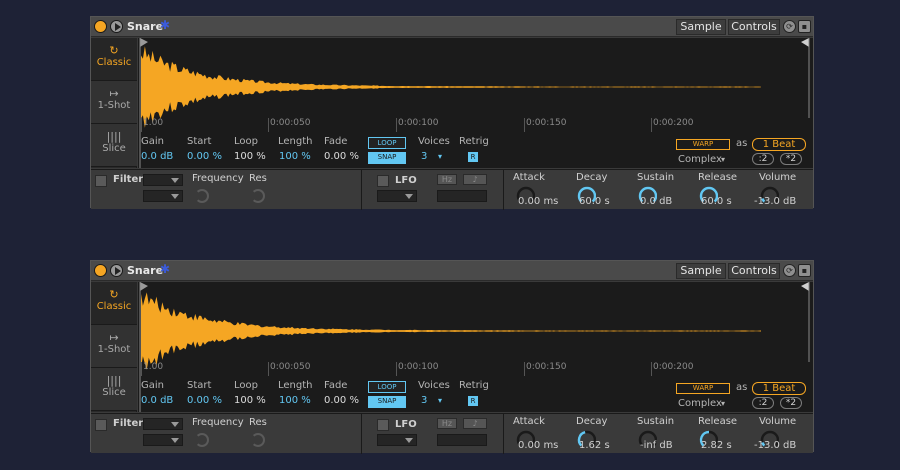 Image resolution: width=900 pixels, height=470 pixels. What do you see at coordinates (782, 434) in the screenshot?
I see `envelope-5: Volume -13.0 dB` at bounding box center [782, 434].